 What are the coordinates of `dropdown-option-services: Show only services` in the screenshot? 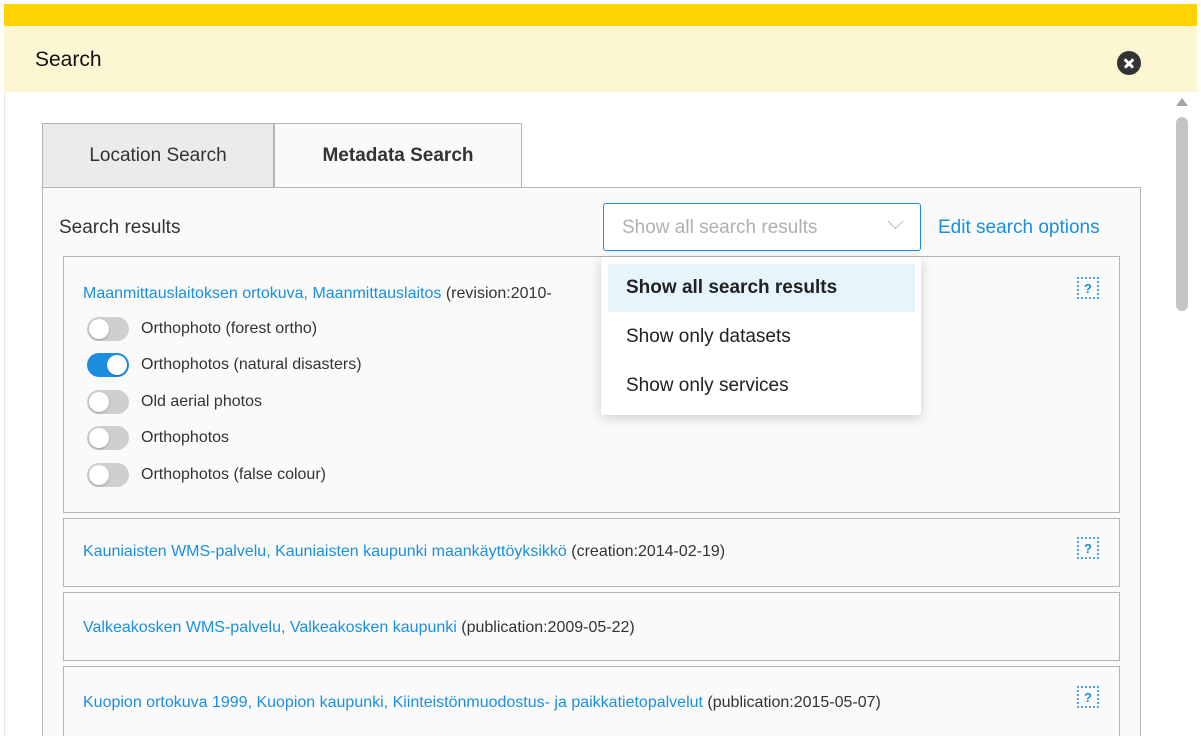 It's located at (761, 386).